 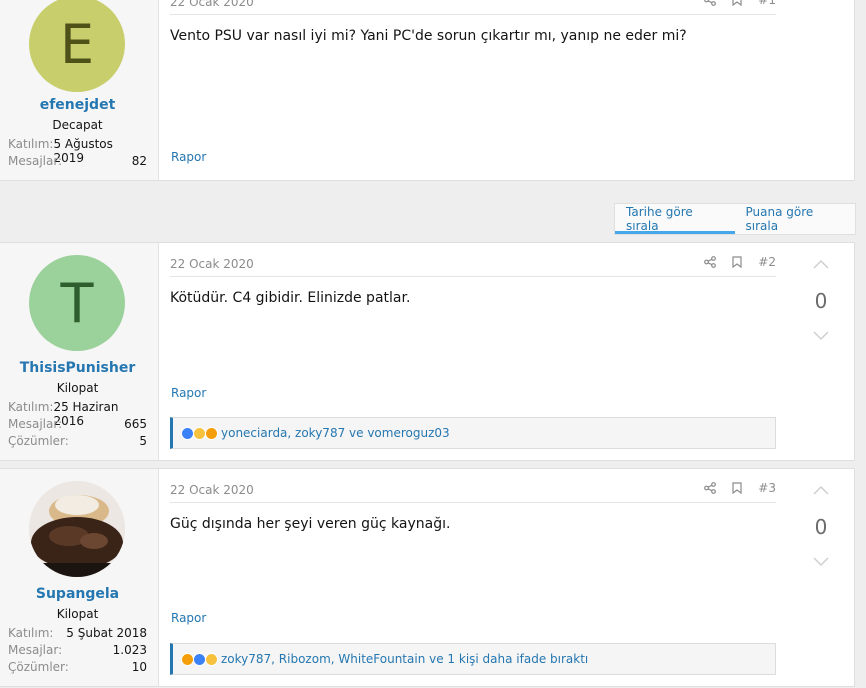 I want to click on stat-messages: Mesajlar: 665, so click(x=77, y=424).